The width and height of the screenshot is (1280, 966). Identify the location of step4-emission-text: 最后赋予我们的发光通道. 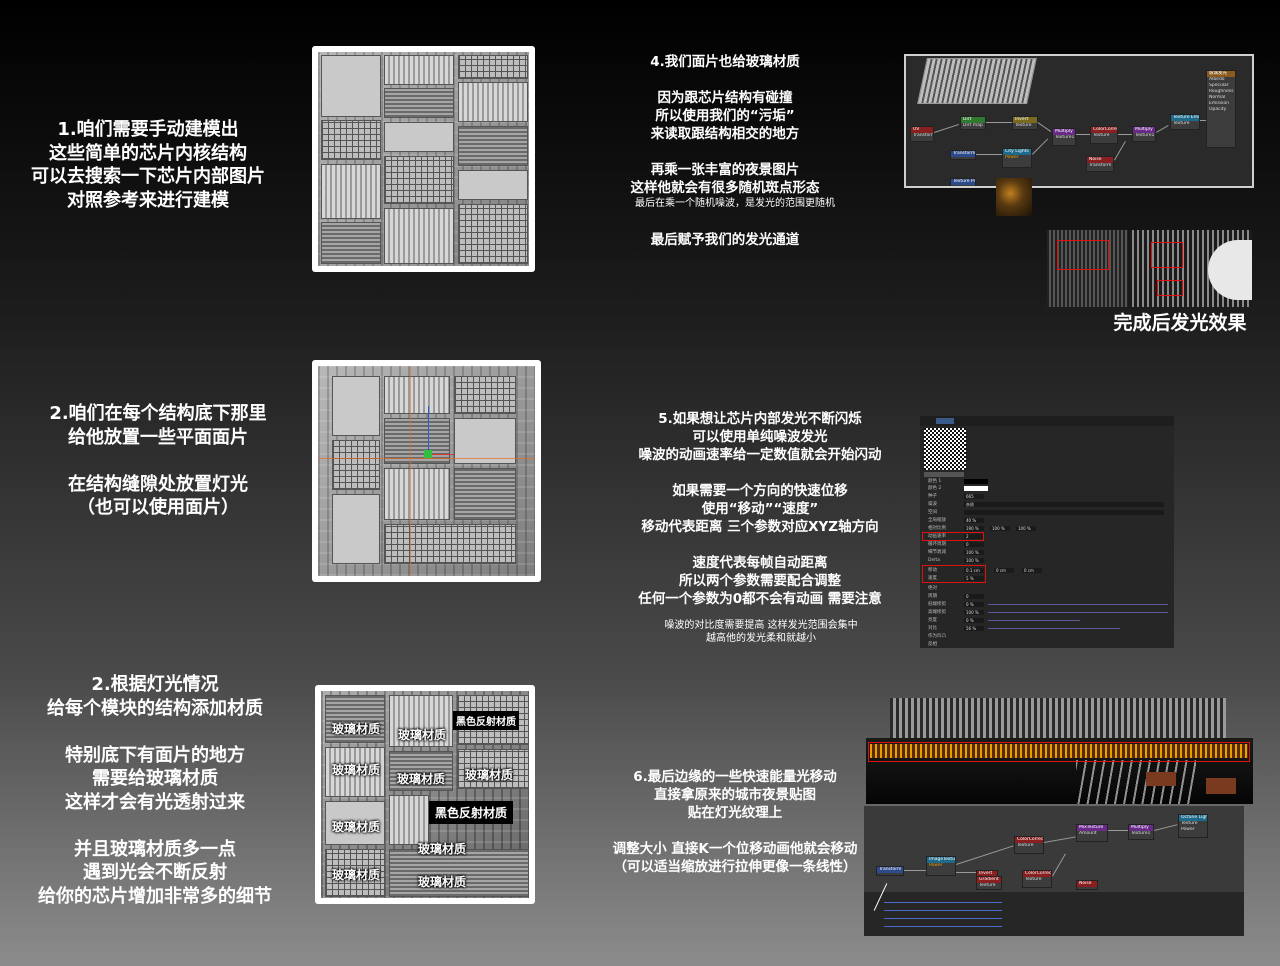
(725, 240).